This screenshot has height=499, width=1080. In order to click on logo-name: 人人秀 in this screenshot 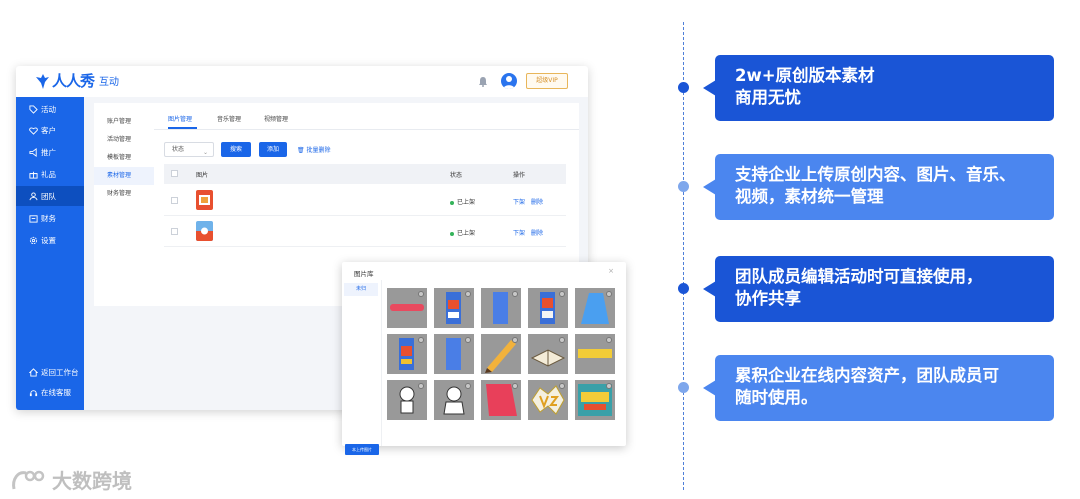, I will do `click(73, 81)`.